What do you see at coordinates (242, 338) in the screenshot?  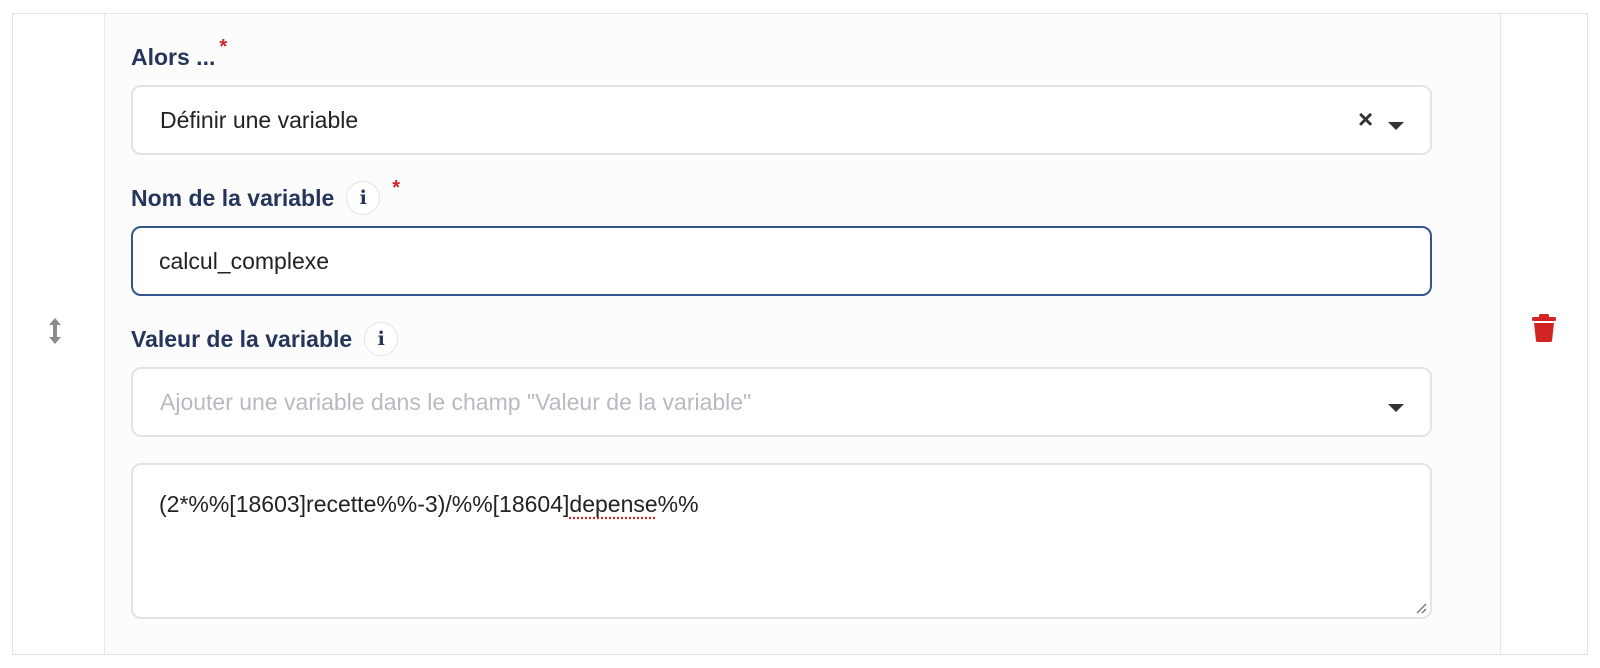 I see `variable-value-label-text: Valeur de la variable` at bounding box center [242, 338].